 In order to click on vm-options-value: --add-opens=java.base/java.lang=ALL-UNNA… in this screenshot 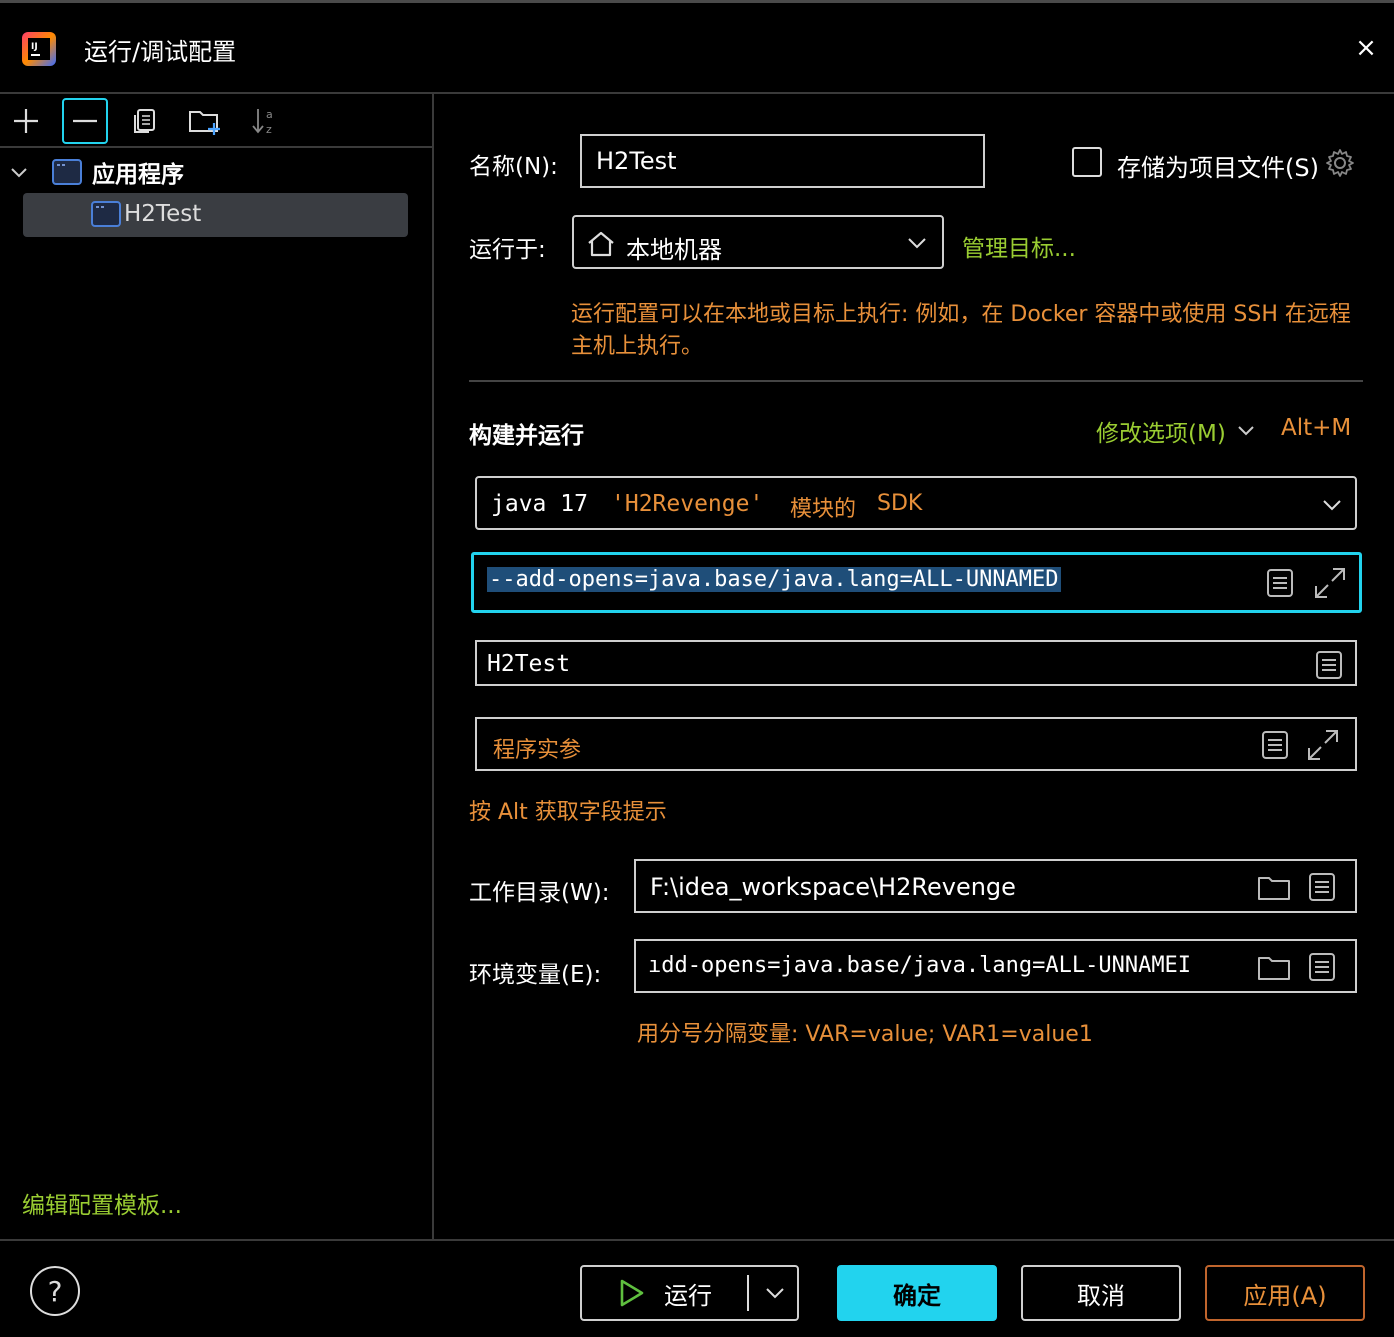, I will do `click(774, 579)`.